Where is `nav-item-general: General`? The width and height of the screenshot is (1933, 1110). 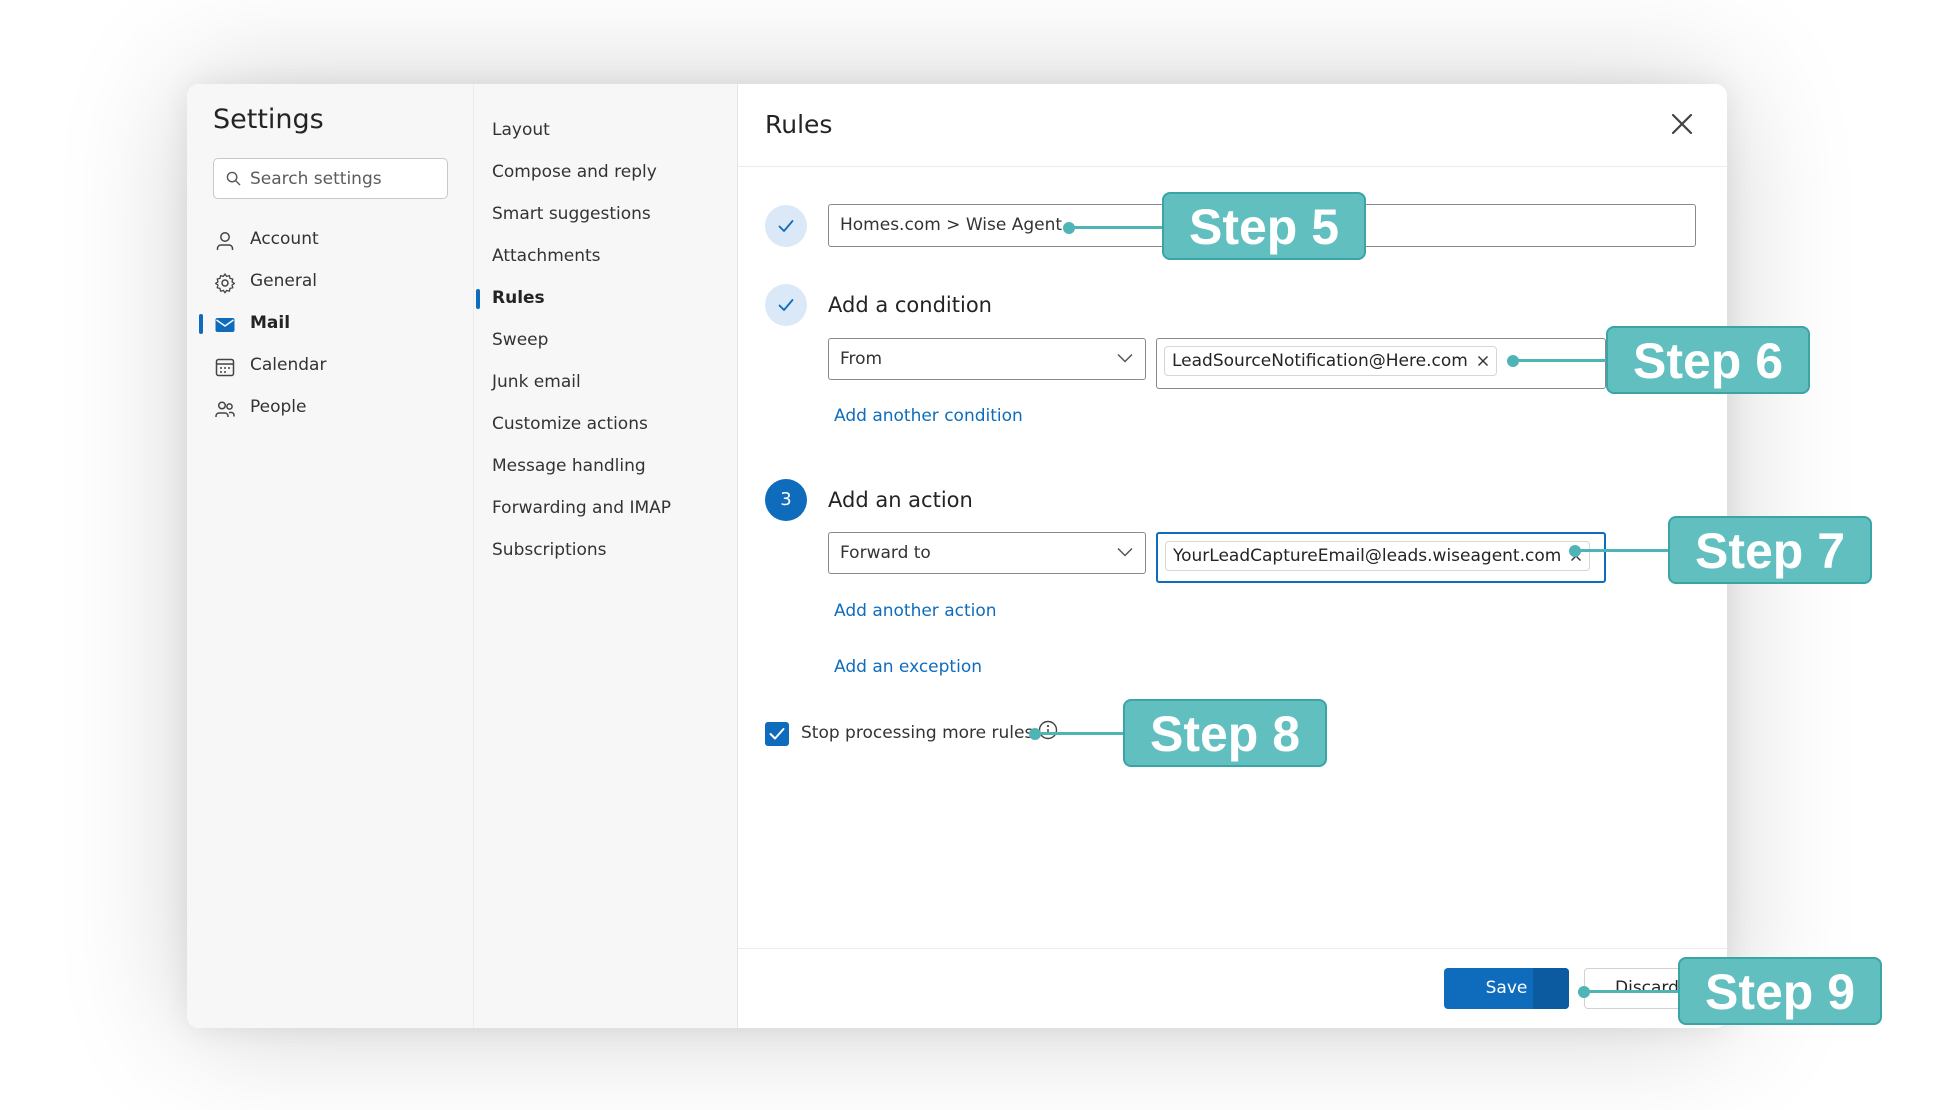
nav-item-general: General is located at coordinates (330, 282).